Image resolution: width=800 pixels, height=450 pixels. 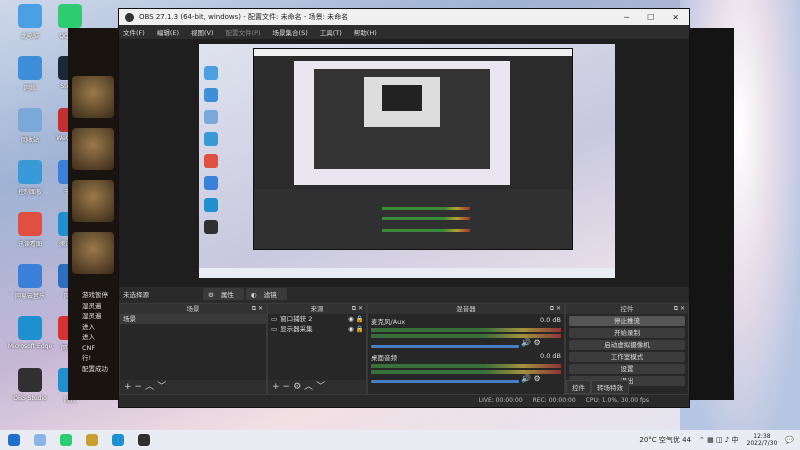 What do you see at coordinates (665, 440) in the screenshot?
I see `weather-text: 20°C 空气优 44` at bounding box center [665, 440].